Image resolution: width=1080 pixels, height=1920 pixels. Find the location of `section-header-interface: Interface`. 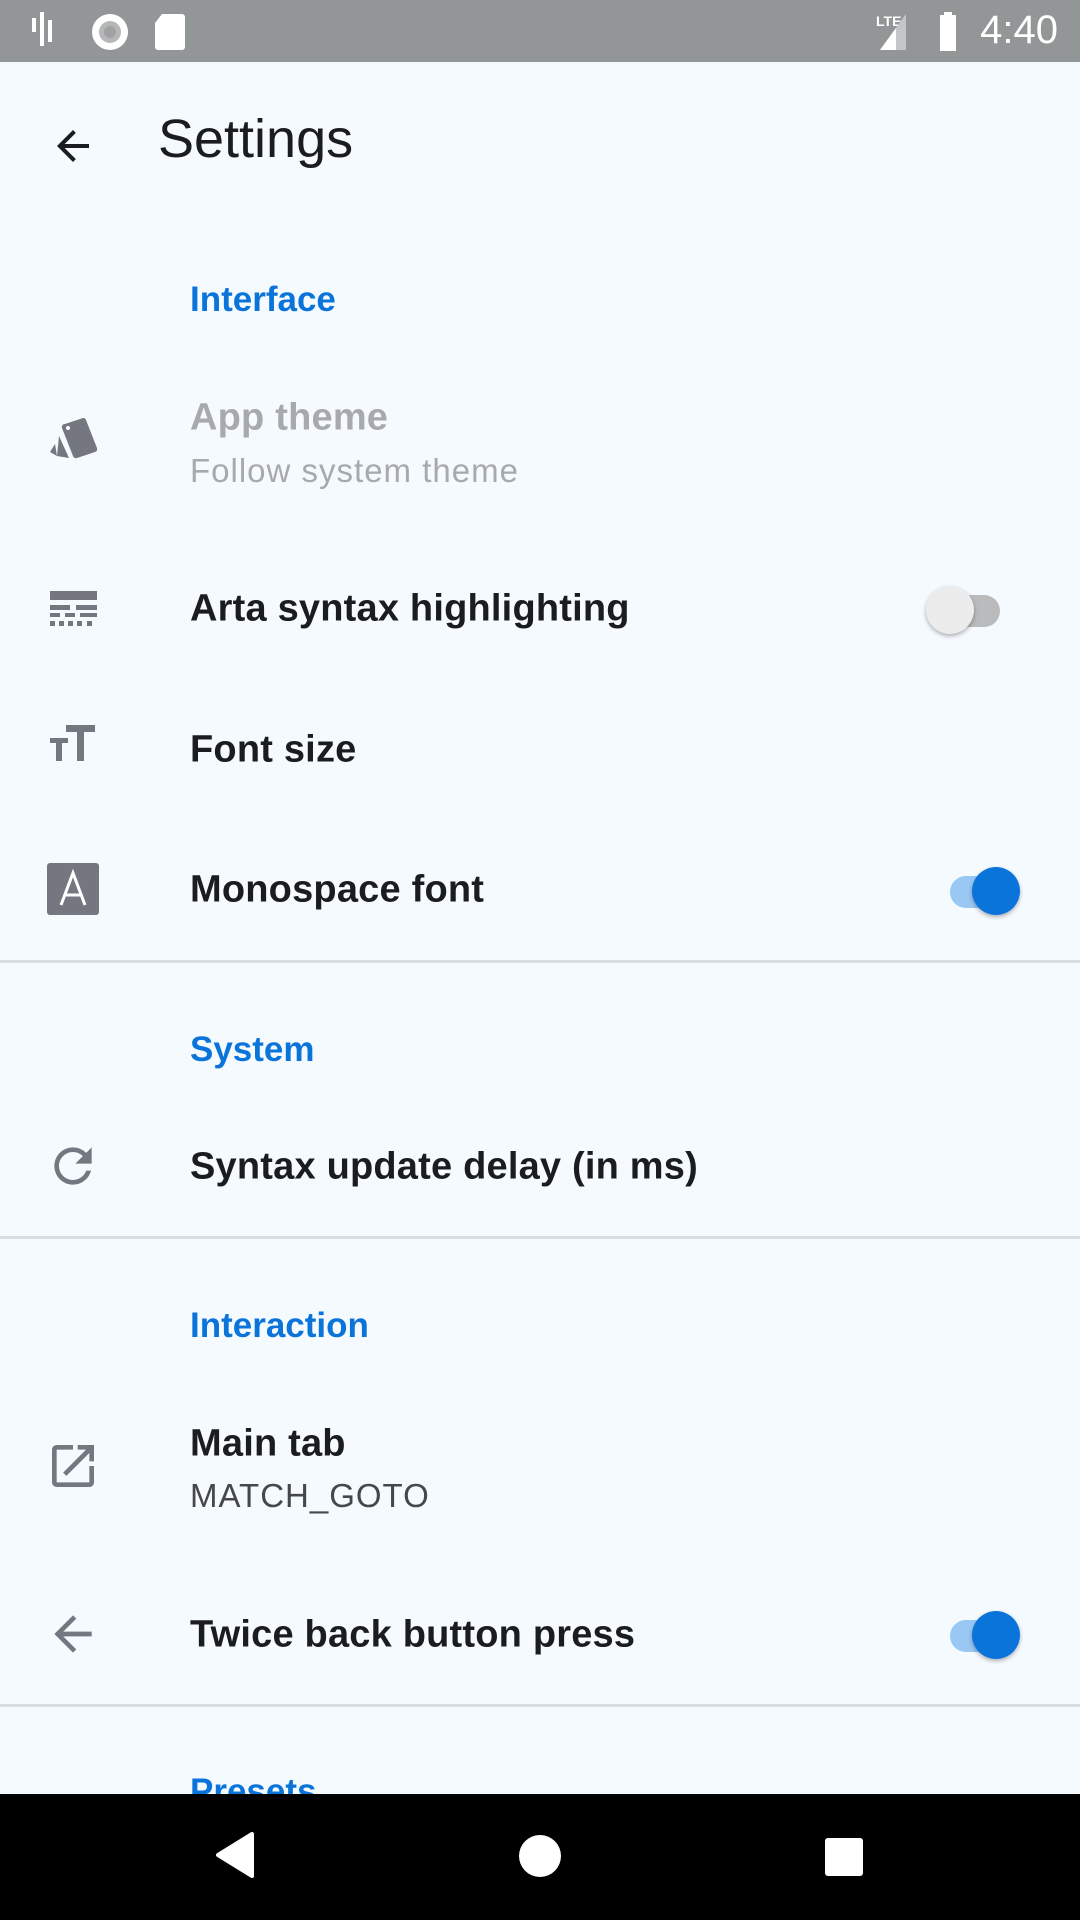

section-header-interface: Interface is located at coordinates (263, 299).